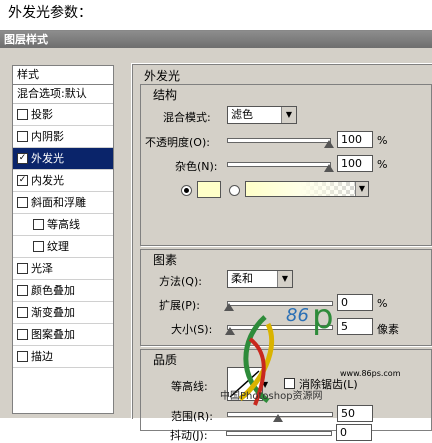 The height and width of the screenshot is (443, 432). What do you see at coordinates (165, 360) in the screenshot?
I see `quality-title: 品质` at bounding box center [165, 360].